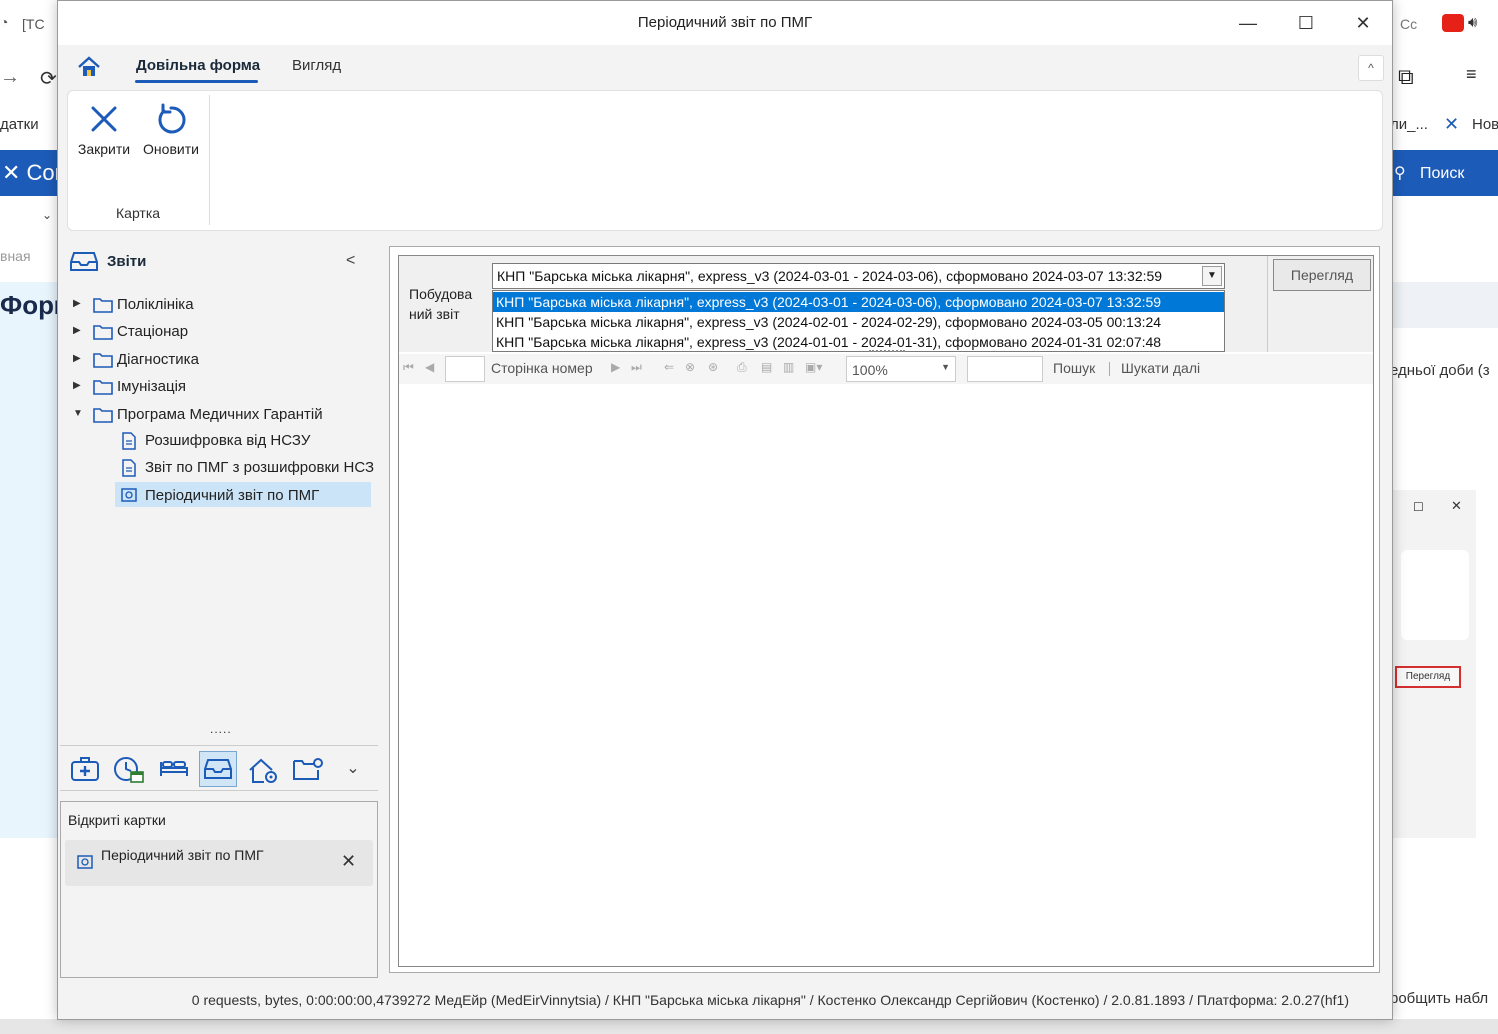 The image size is (1498, 1034). I want to click on export-icon: ▣▾, so click(813, 367).